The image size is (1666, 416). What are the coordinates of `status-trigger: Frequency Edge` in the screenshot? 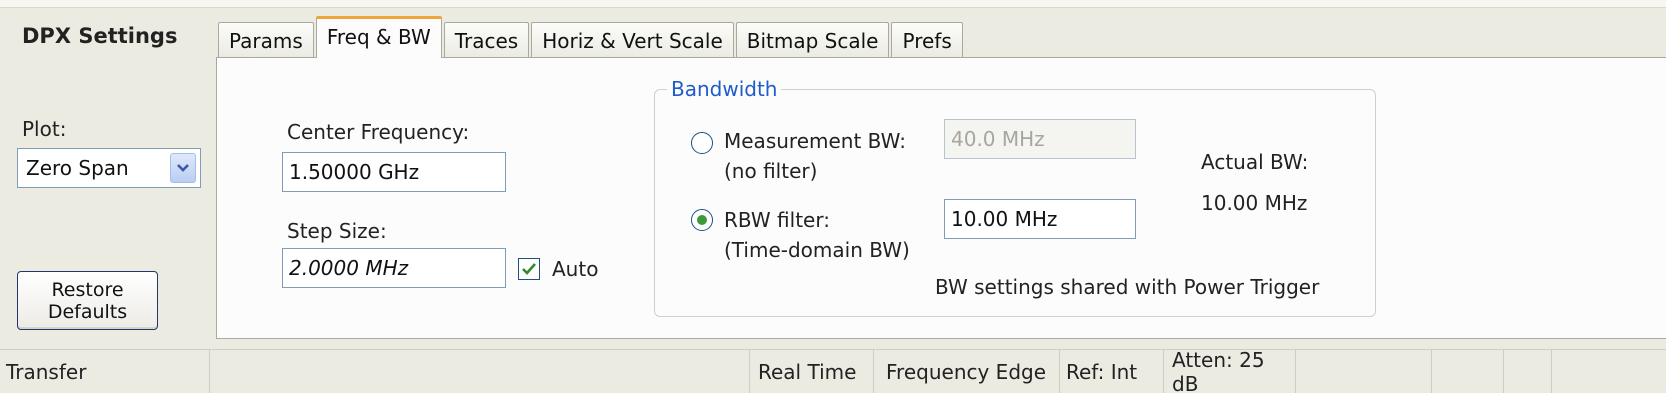 It's located at (967, 372).